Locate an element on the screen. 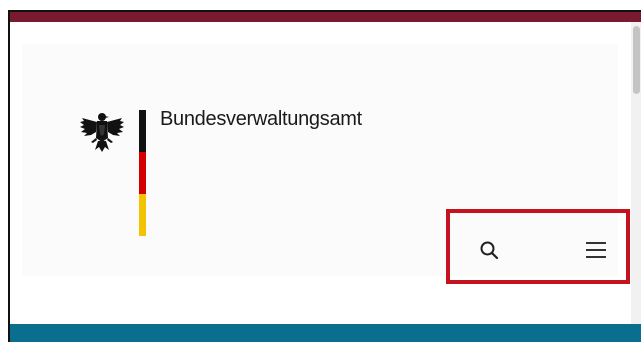 This screenshot has width=641, height=342. flag-stripe-black is located at coordinates (142, 131).